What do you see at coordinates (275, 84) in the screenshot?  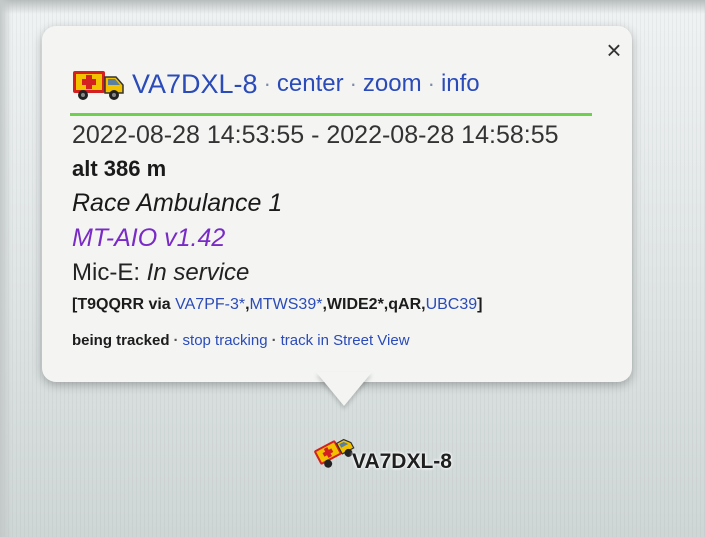 I see `popup-header: VA7DXL-8 · center · zoom · info` at bounding box center [275, 84].